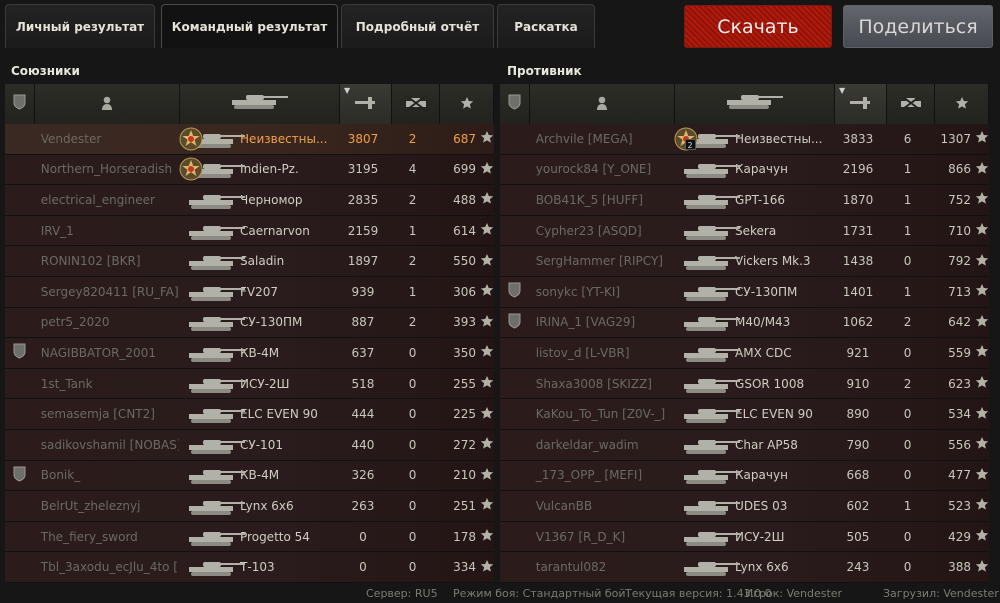  I want to click on tab-personal-result: Личный результат, so click(80, 26).